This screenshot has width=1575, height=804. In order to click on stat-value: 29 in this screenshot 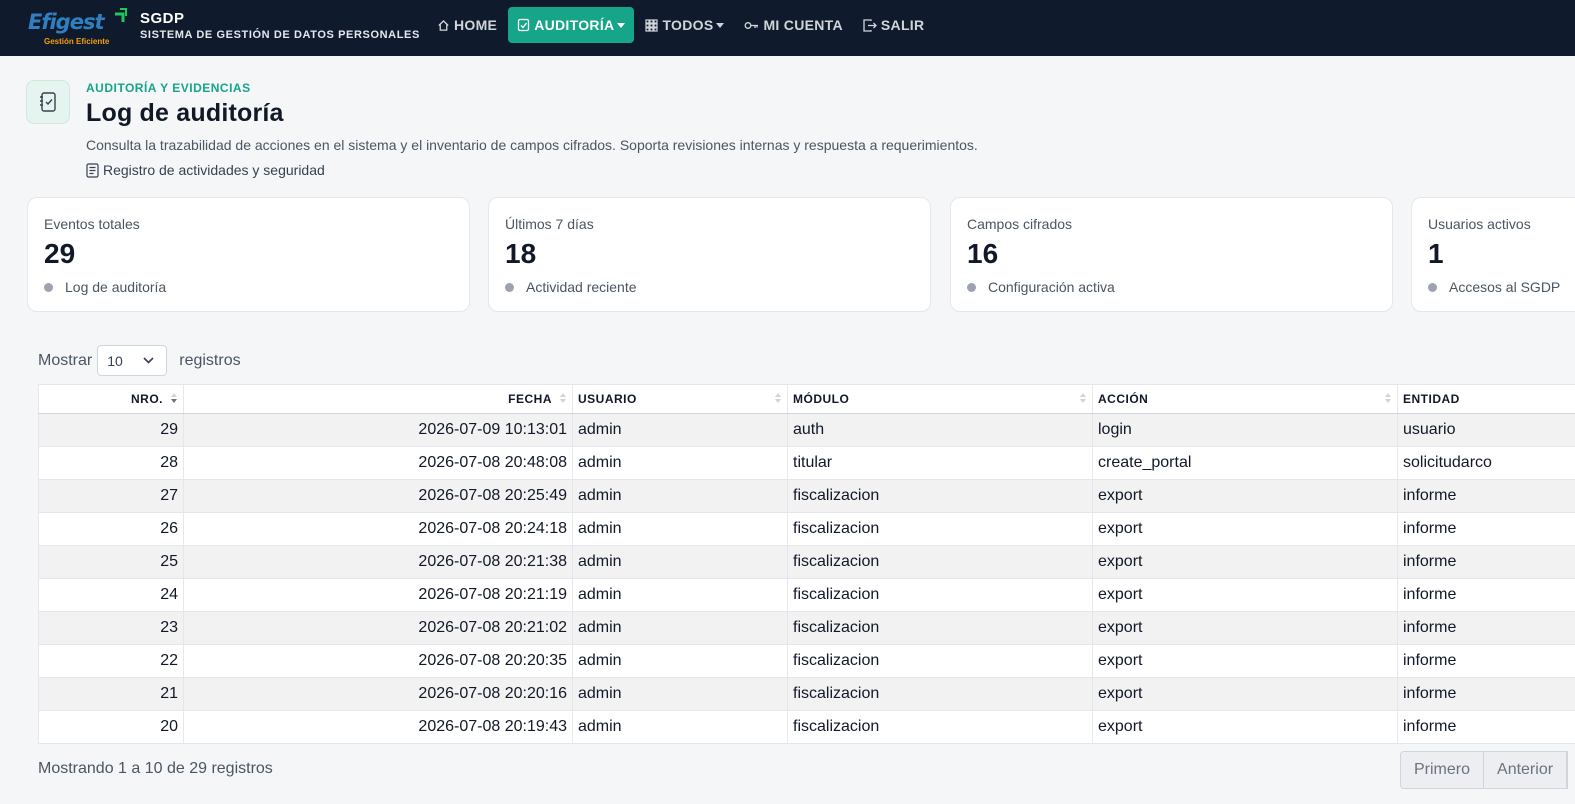, I will do `click(60, 253)`.